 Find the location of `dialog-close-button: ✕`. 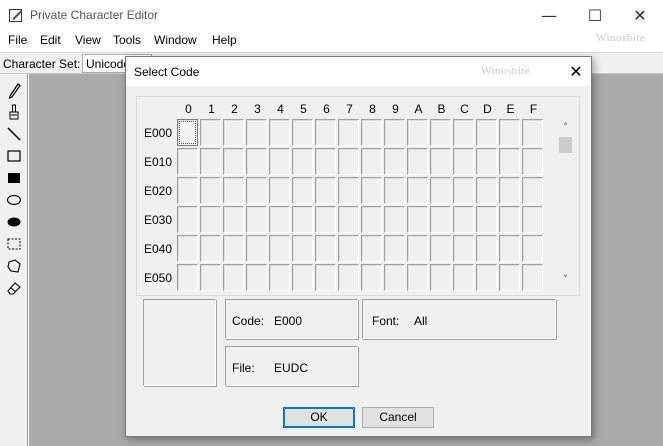

dialog-close-button: ✕ is located at coordinates (576, 72).